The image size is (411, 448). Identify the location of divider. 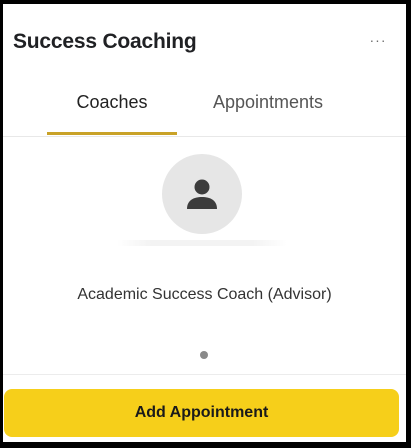
(204, 374).